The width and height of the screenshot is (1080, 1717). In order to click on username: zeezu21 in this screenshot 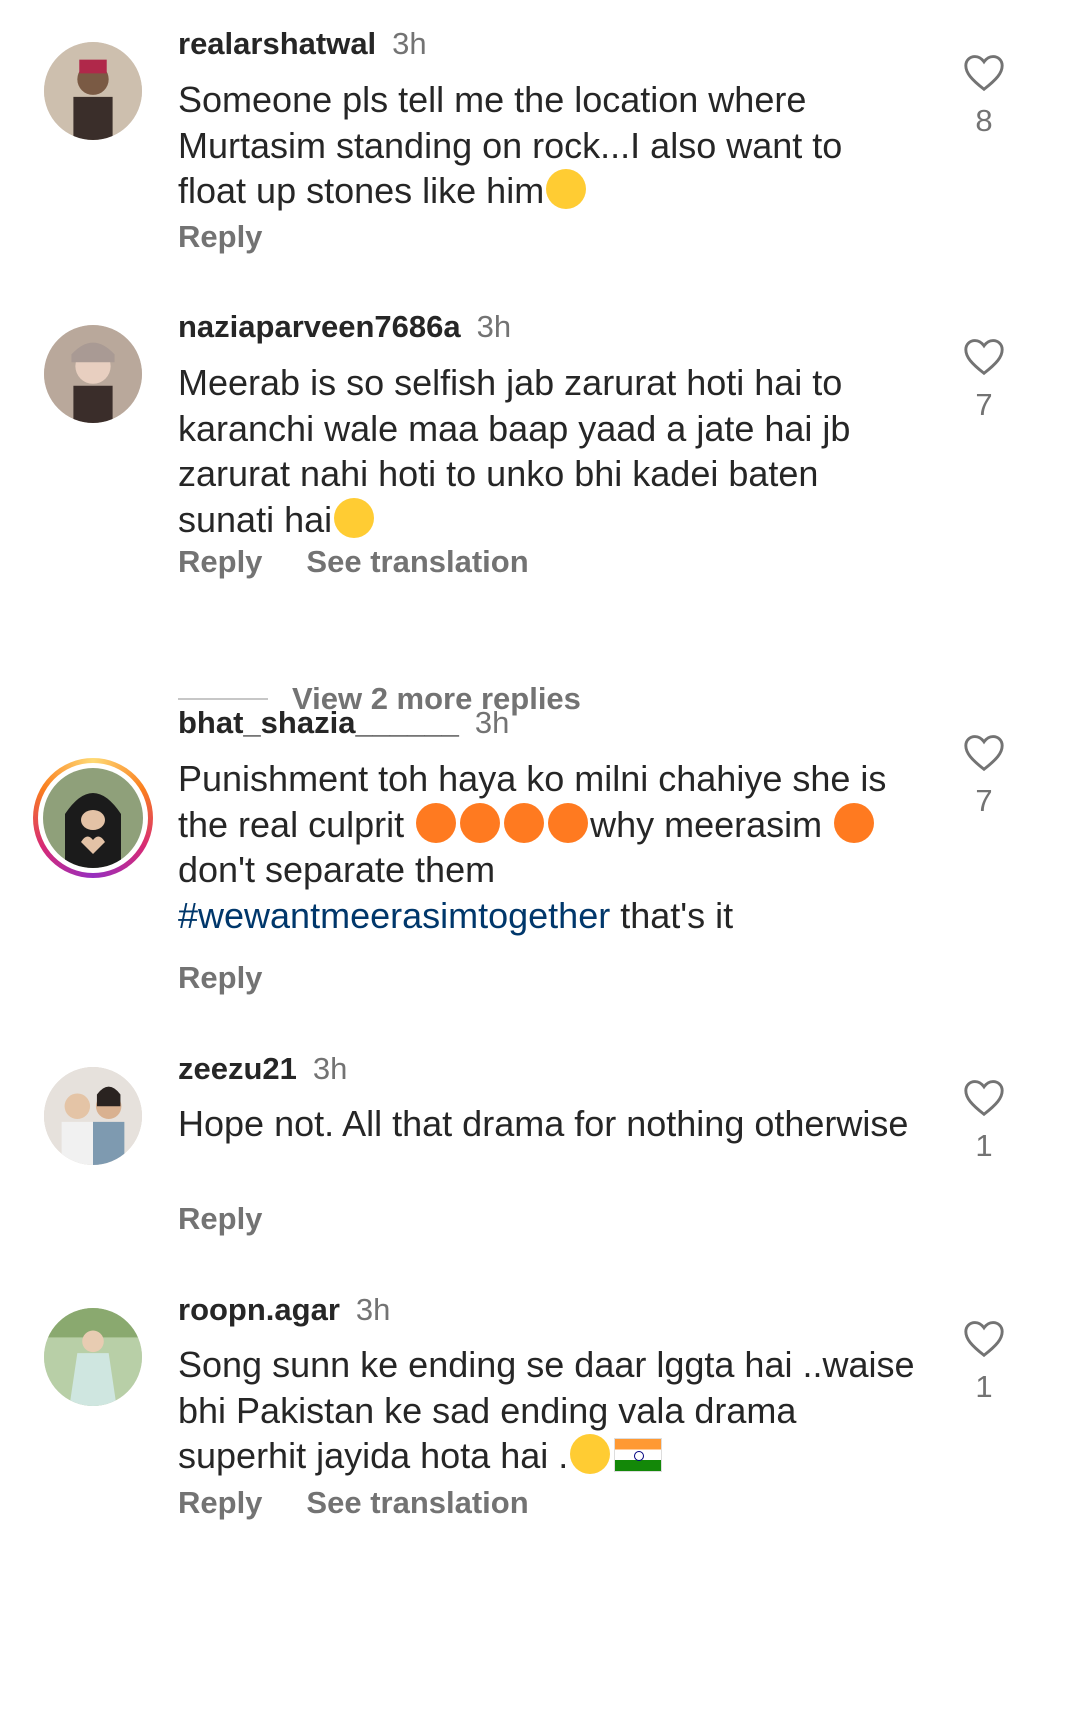, I will do `click(237, 1068)`.